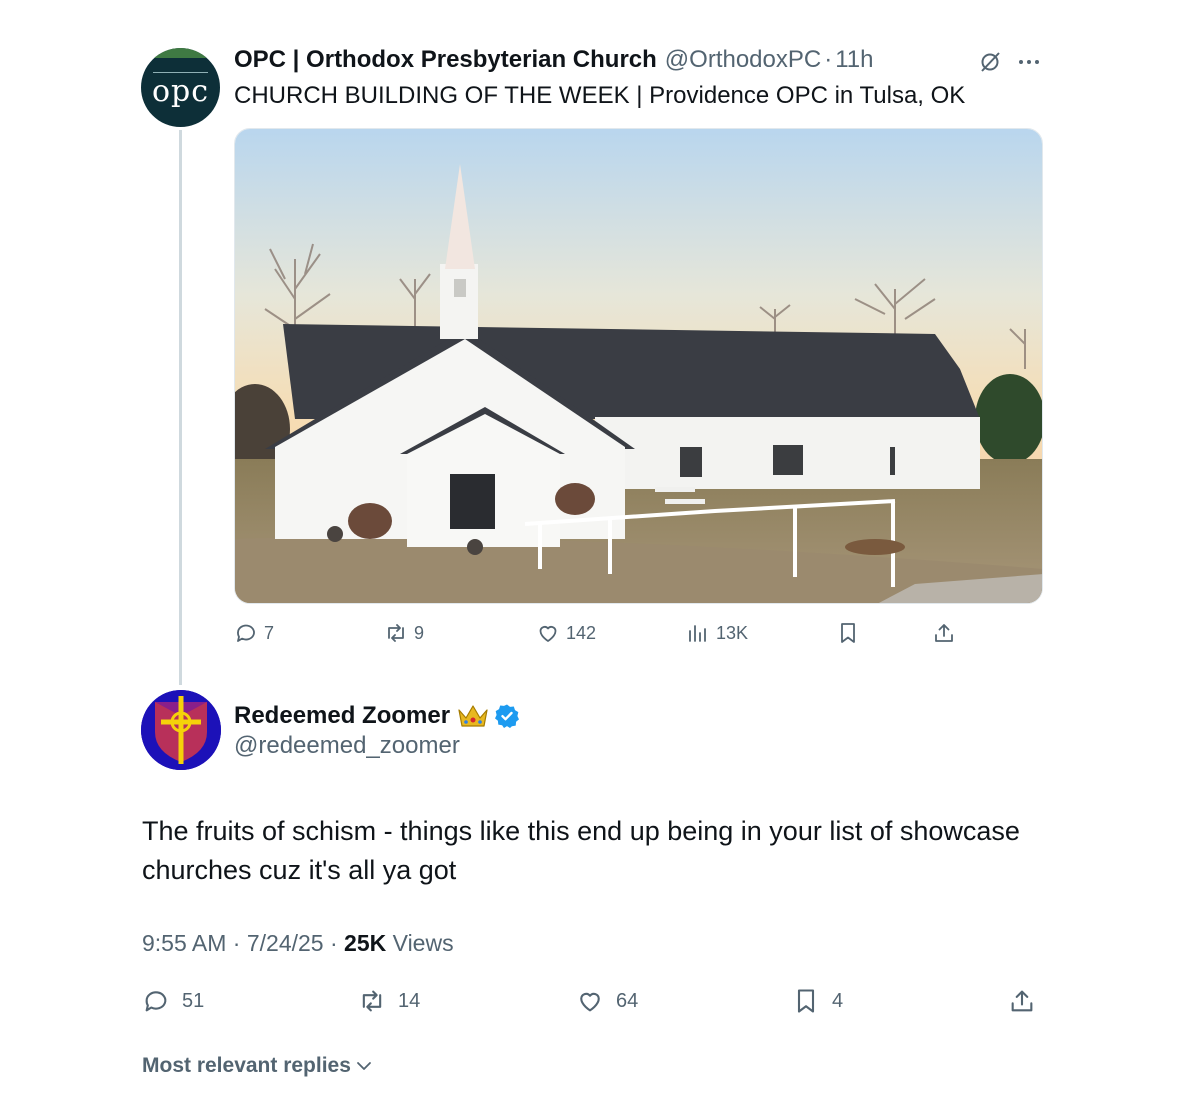 The height and width of the screenshot is (1107, 1200). What do you see at coordinates (180, 53) in the screenshot?
I see `avatar-opc-cap` at bounding box center [180, 53].